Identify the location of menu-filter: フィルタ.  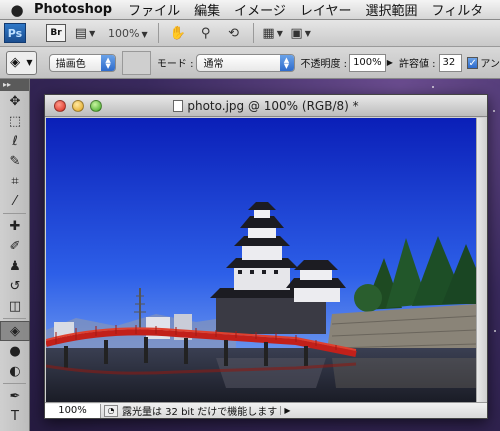
(458, 9).